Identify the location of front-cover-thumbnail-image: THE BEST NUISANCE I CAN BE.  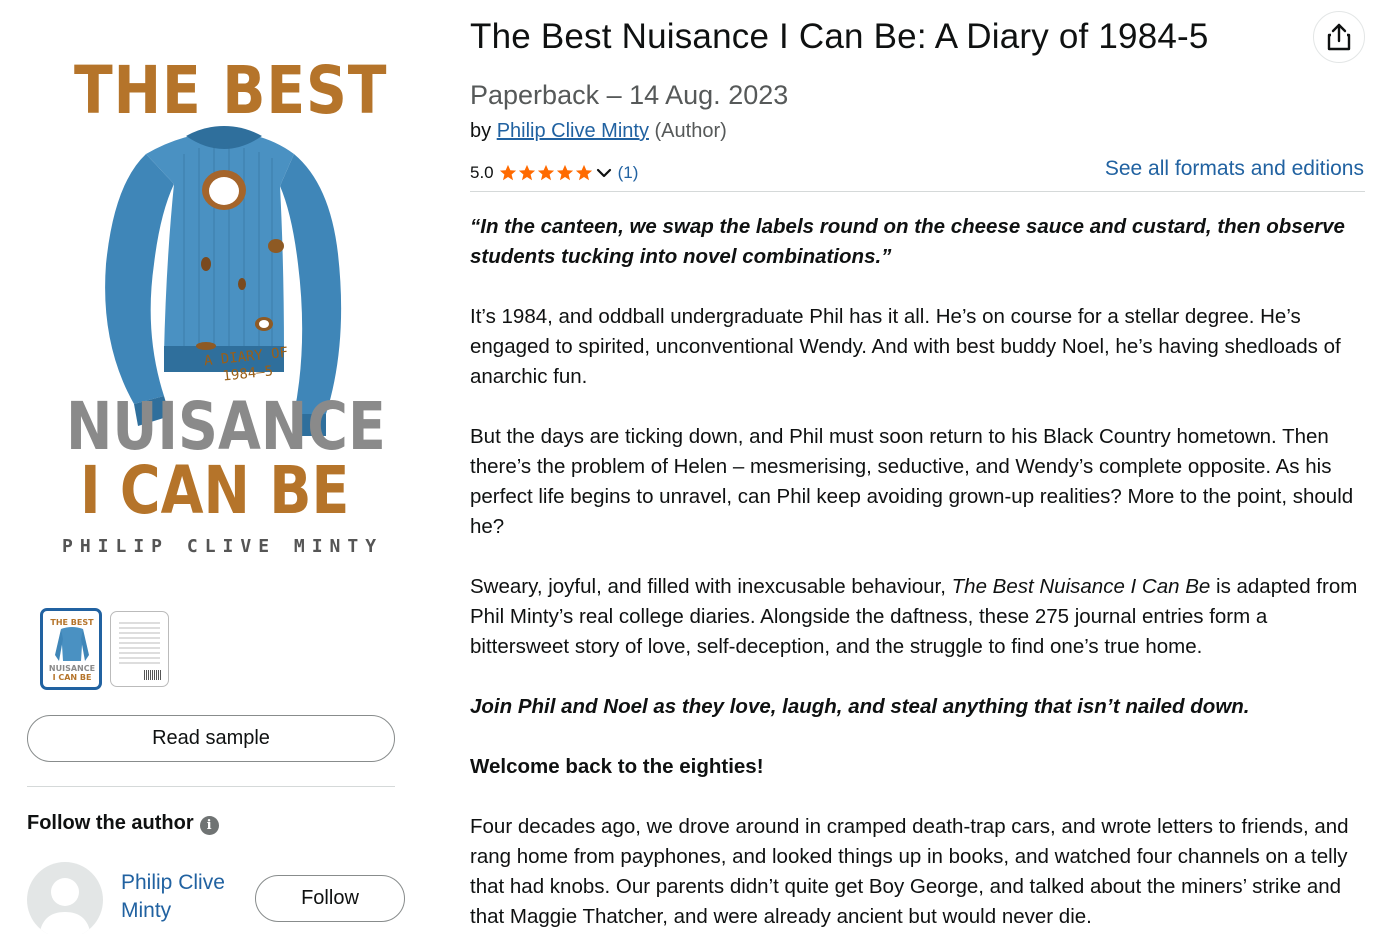
(72, 650).